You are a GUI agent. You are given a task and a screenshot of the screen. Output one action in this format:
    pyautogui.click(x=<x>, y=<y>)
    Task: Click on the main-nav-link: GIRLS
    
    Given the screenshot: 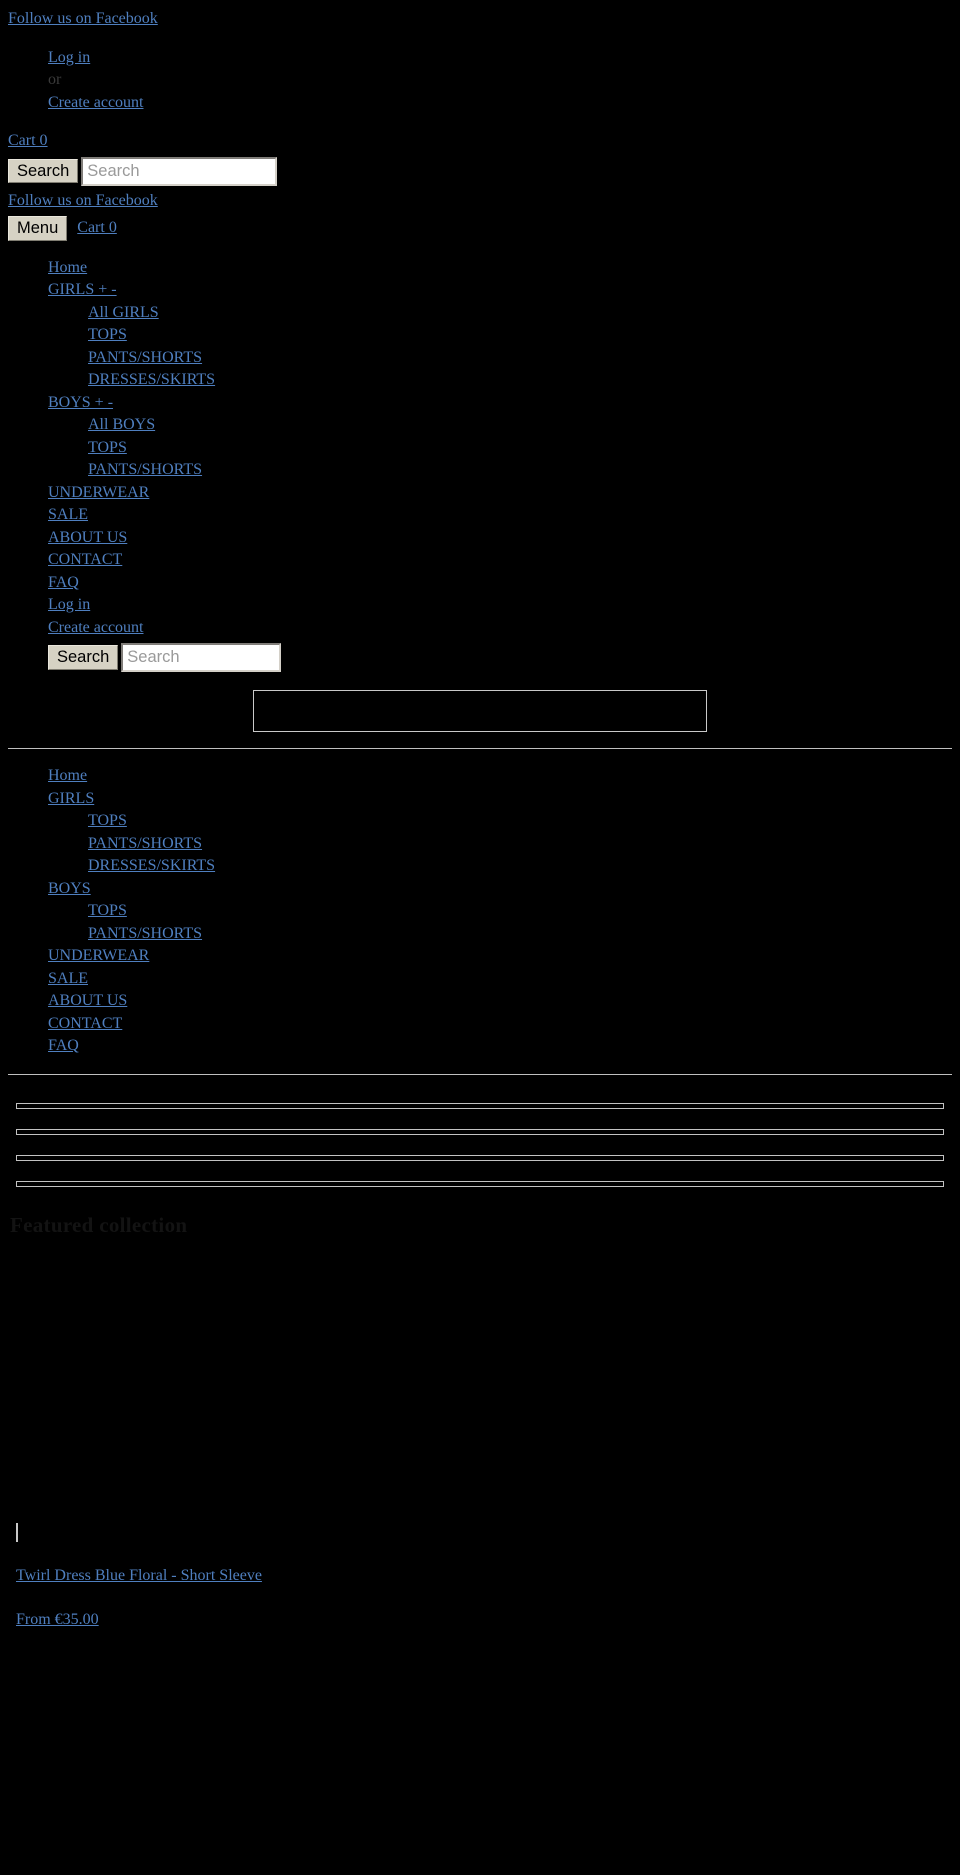 What is the action you would take?
    pyautogui.click(x=500, y=799)
    